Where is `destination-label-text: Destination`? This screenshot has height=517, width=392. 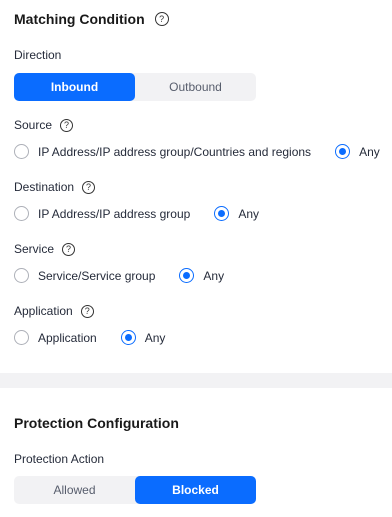
destination-label-text: Destination is located at coordinates (44, 187).